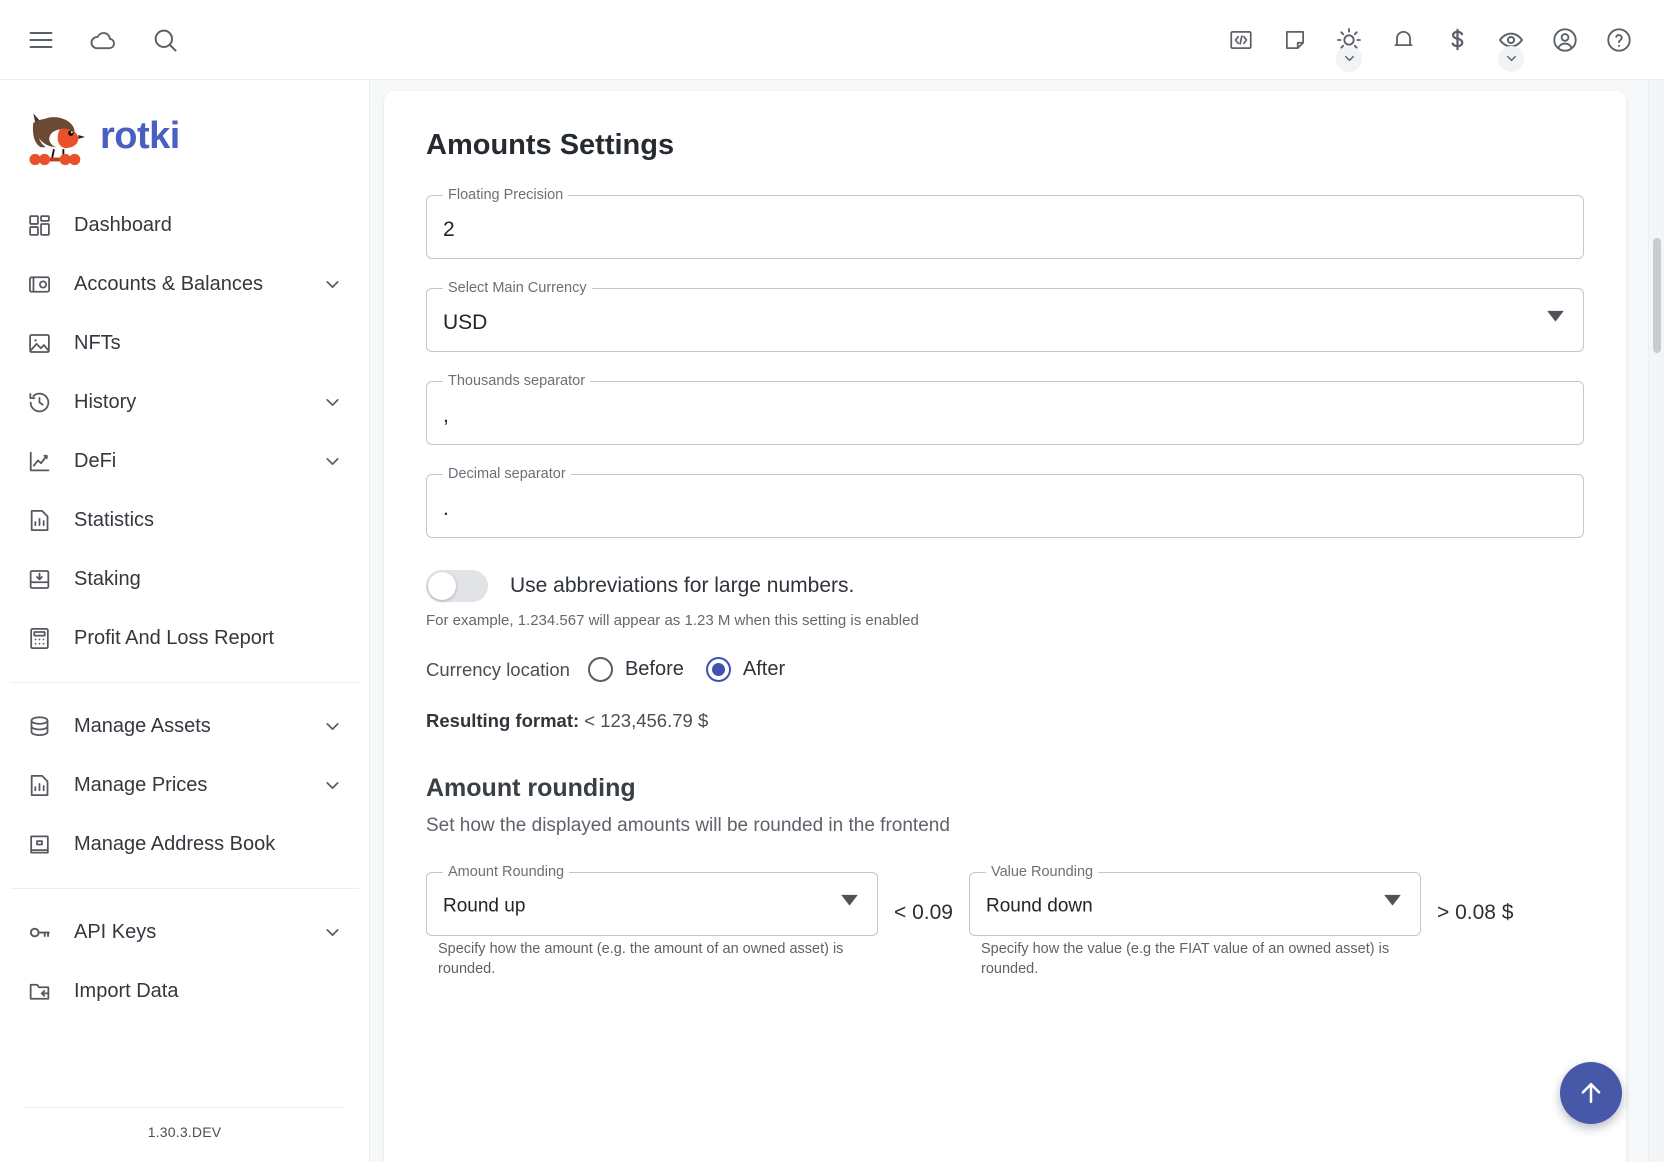 This screenshot has height=1162, width=1664. Describe the element at coordinates (1403, 40) in the screenshot. I see `notification-bell-icon` at that location.